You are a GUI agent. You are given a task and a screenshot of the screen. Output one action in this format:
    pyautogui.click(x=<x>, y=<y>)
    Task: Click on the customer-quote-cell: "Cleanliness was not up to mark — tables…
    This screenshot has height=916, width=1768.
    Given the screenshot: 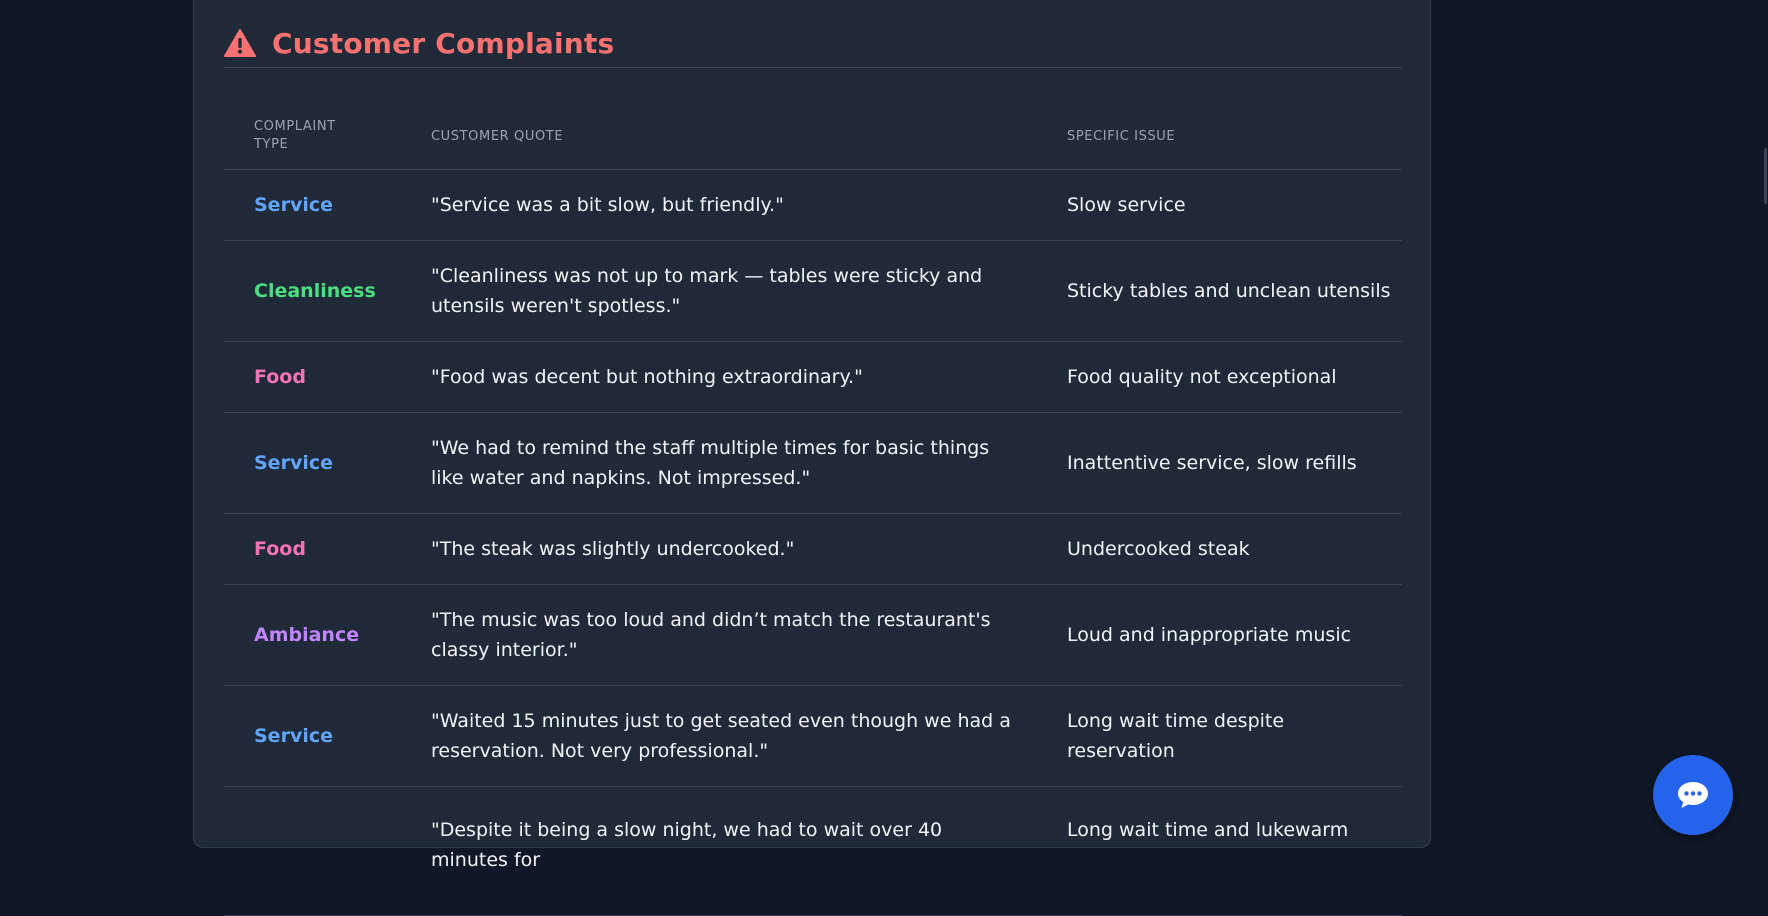 What is the action you would take?
    pyautogui.click(x=719, y=291)
    